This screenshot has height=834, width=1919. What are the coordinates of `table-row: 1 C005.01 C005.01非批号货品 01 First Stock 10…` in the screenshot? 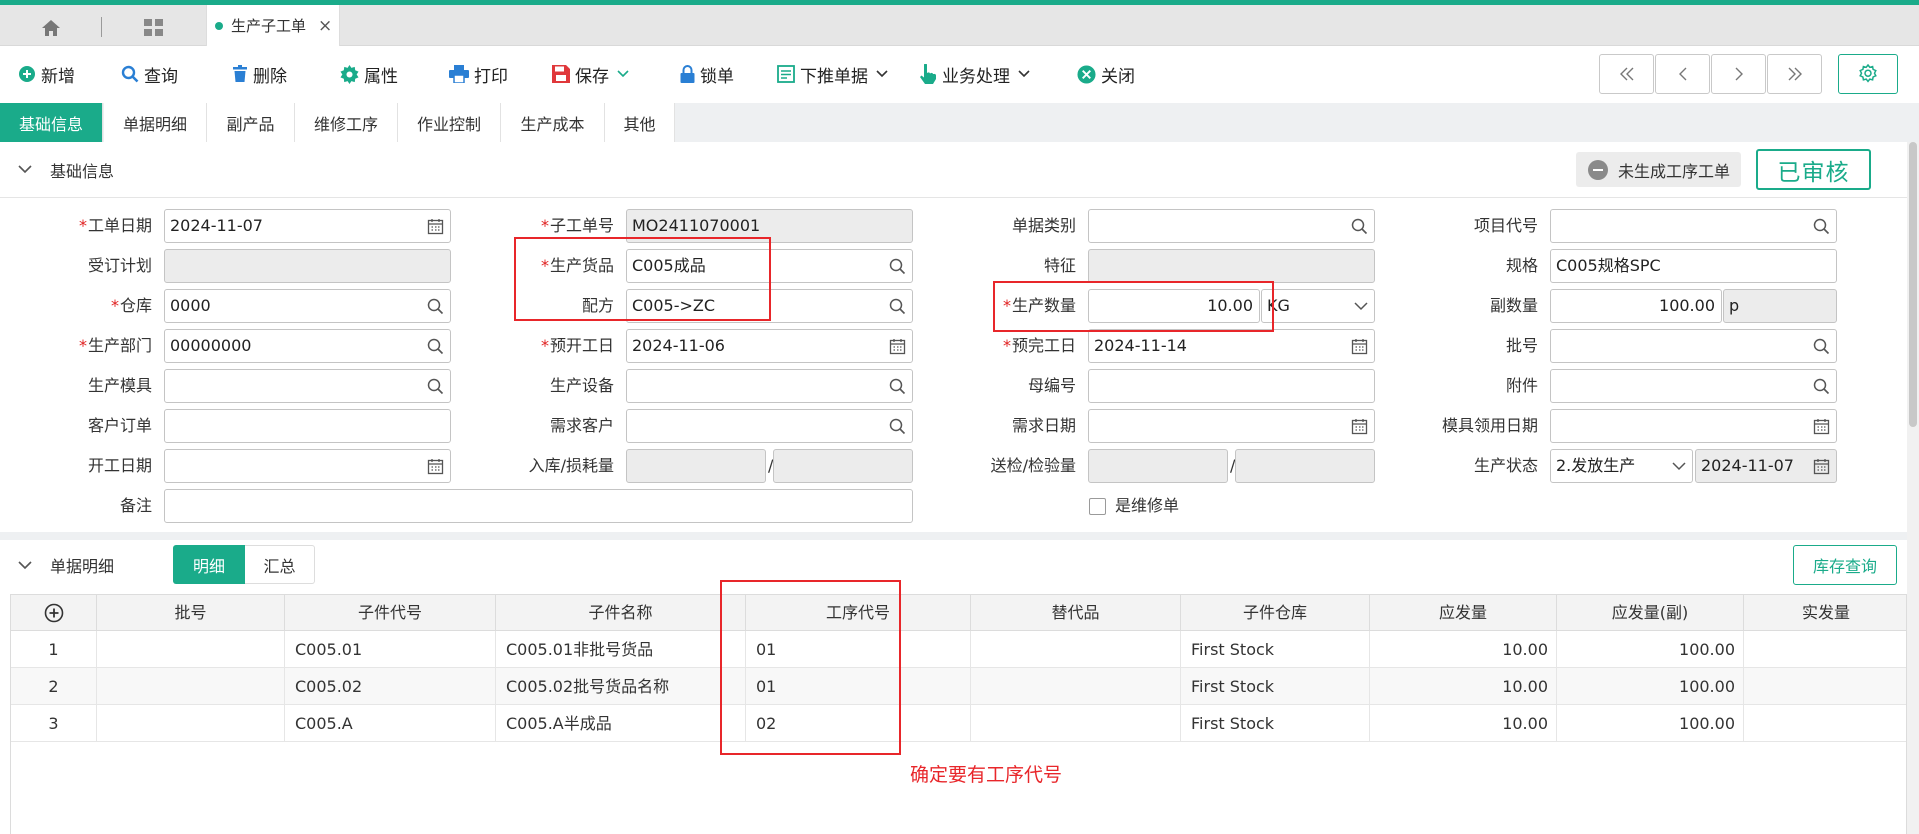 It's located at (958, 649).